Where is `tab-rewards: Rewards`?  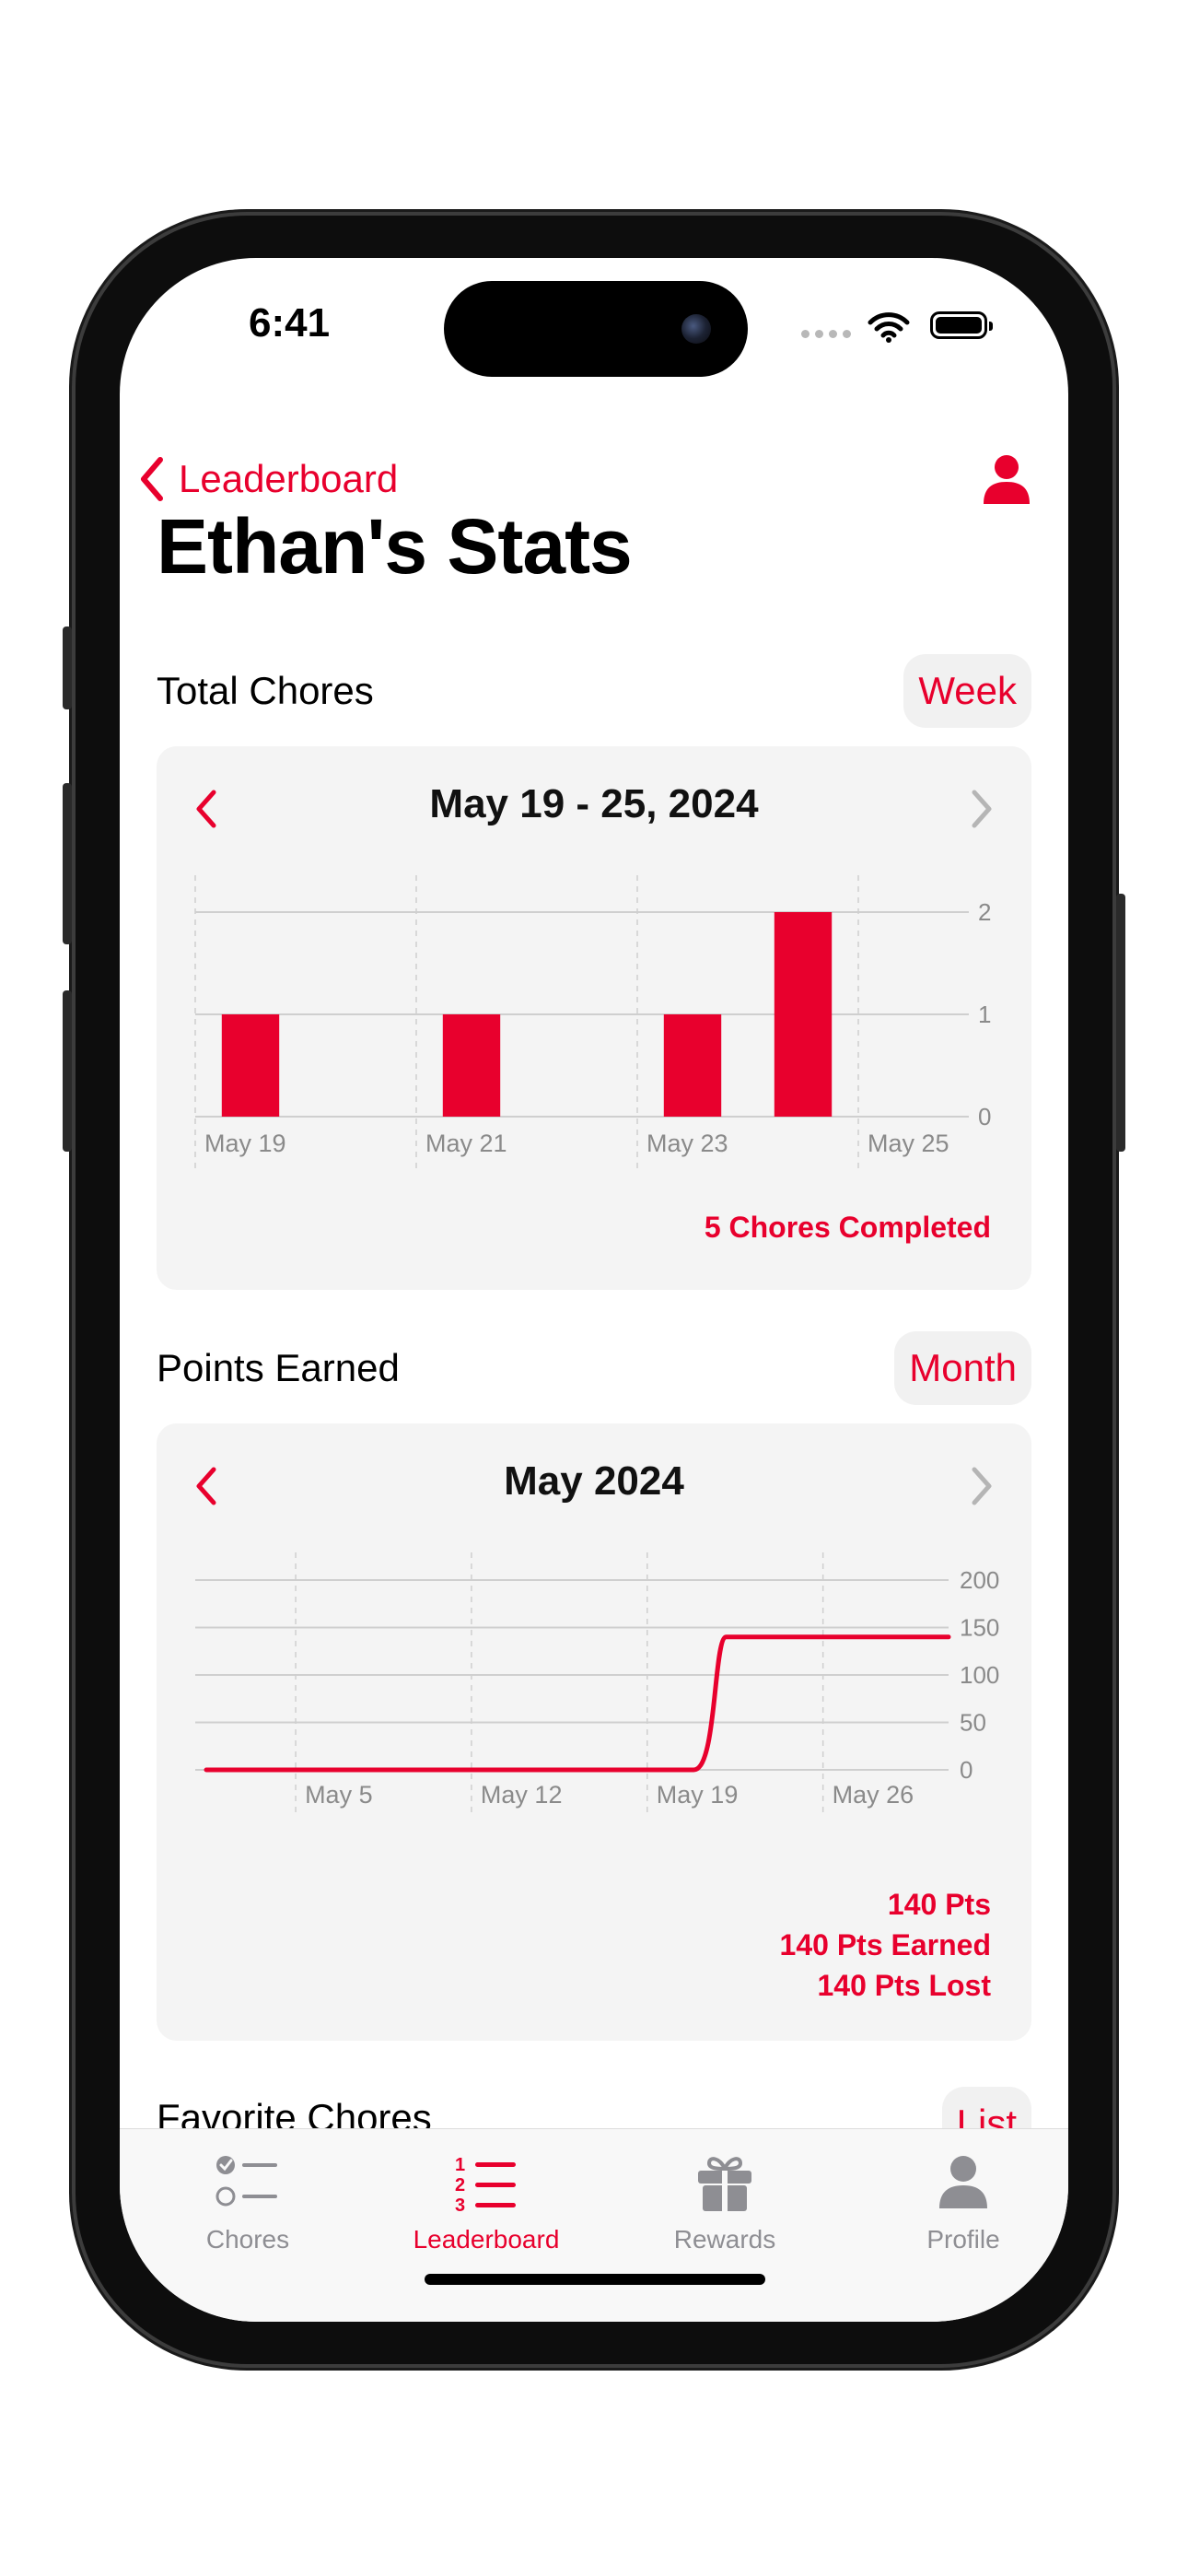 tab-rewards: Rewards is located at coordinates (724, 2200).